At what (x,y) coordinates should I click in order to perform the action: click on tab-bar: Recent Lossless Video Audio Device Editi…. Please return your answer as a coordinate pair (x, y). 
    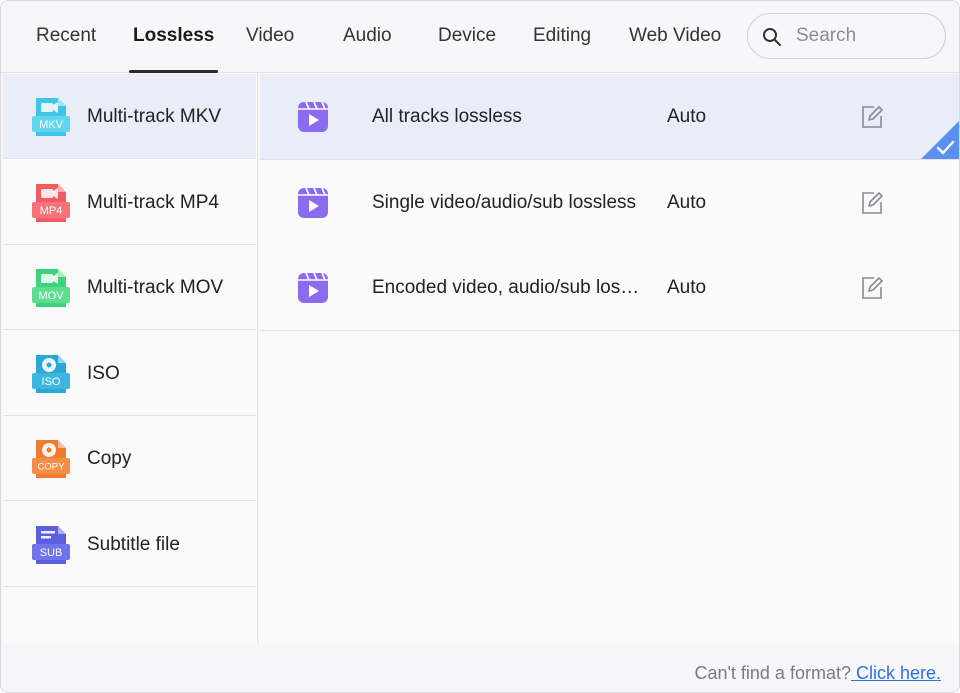
    Looking at the image, I should click on (480, 37).